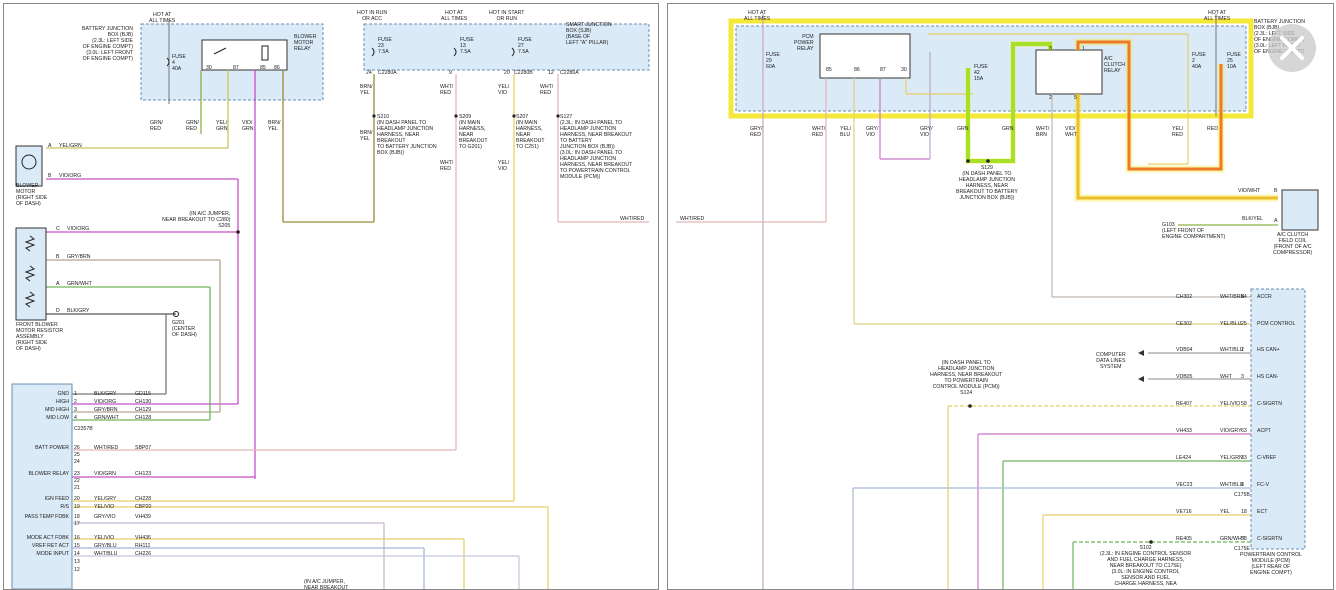 This screenshot has width=1336, height=590. I want to click on module-pin-wire: YEL/GRY, so click(105, 499).